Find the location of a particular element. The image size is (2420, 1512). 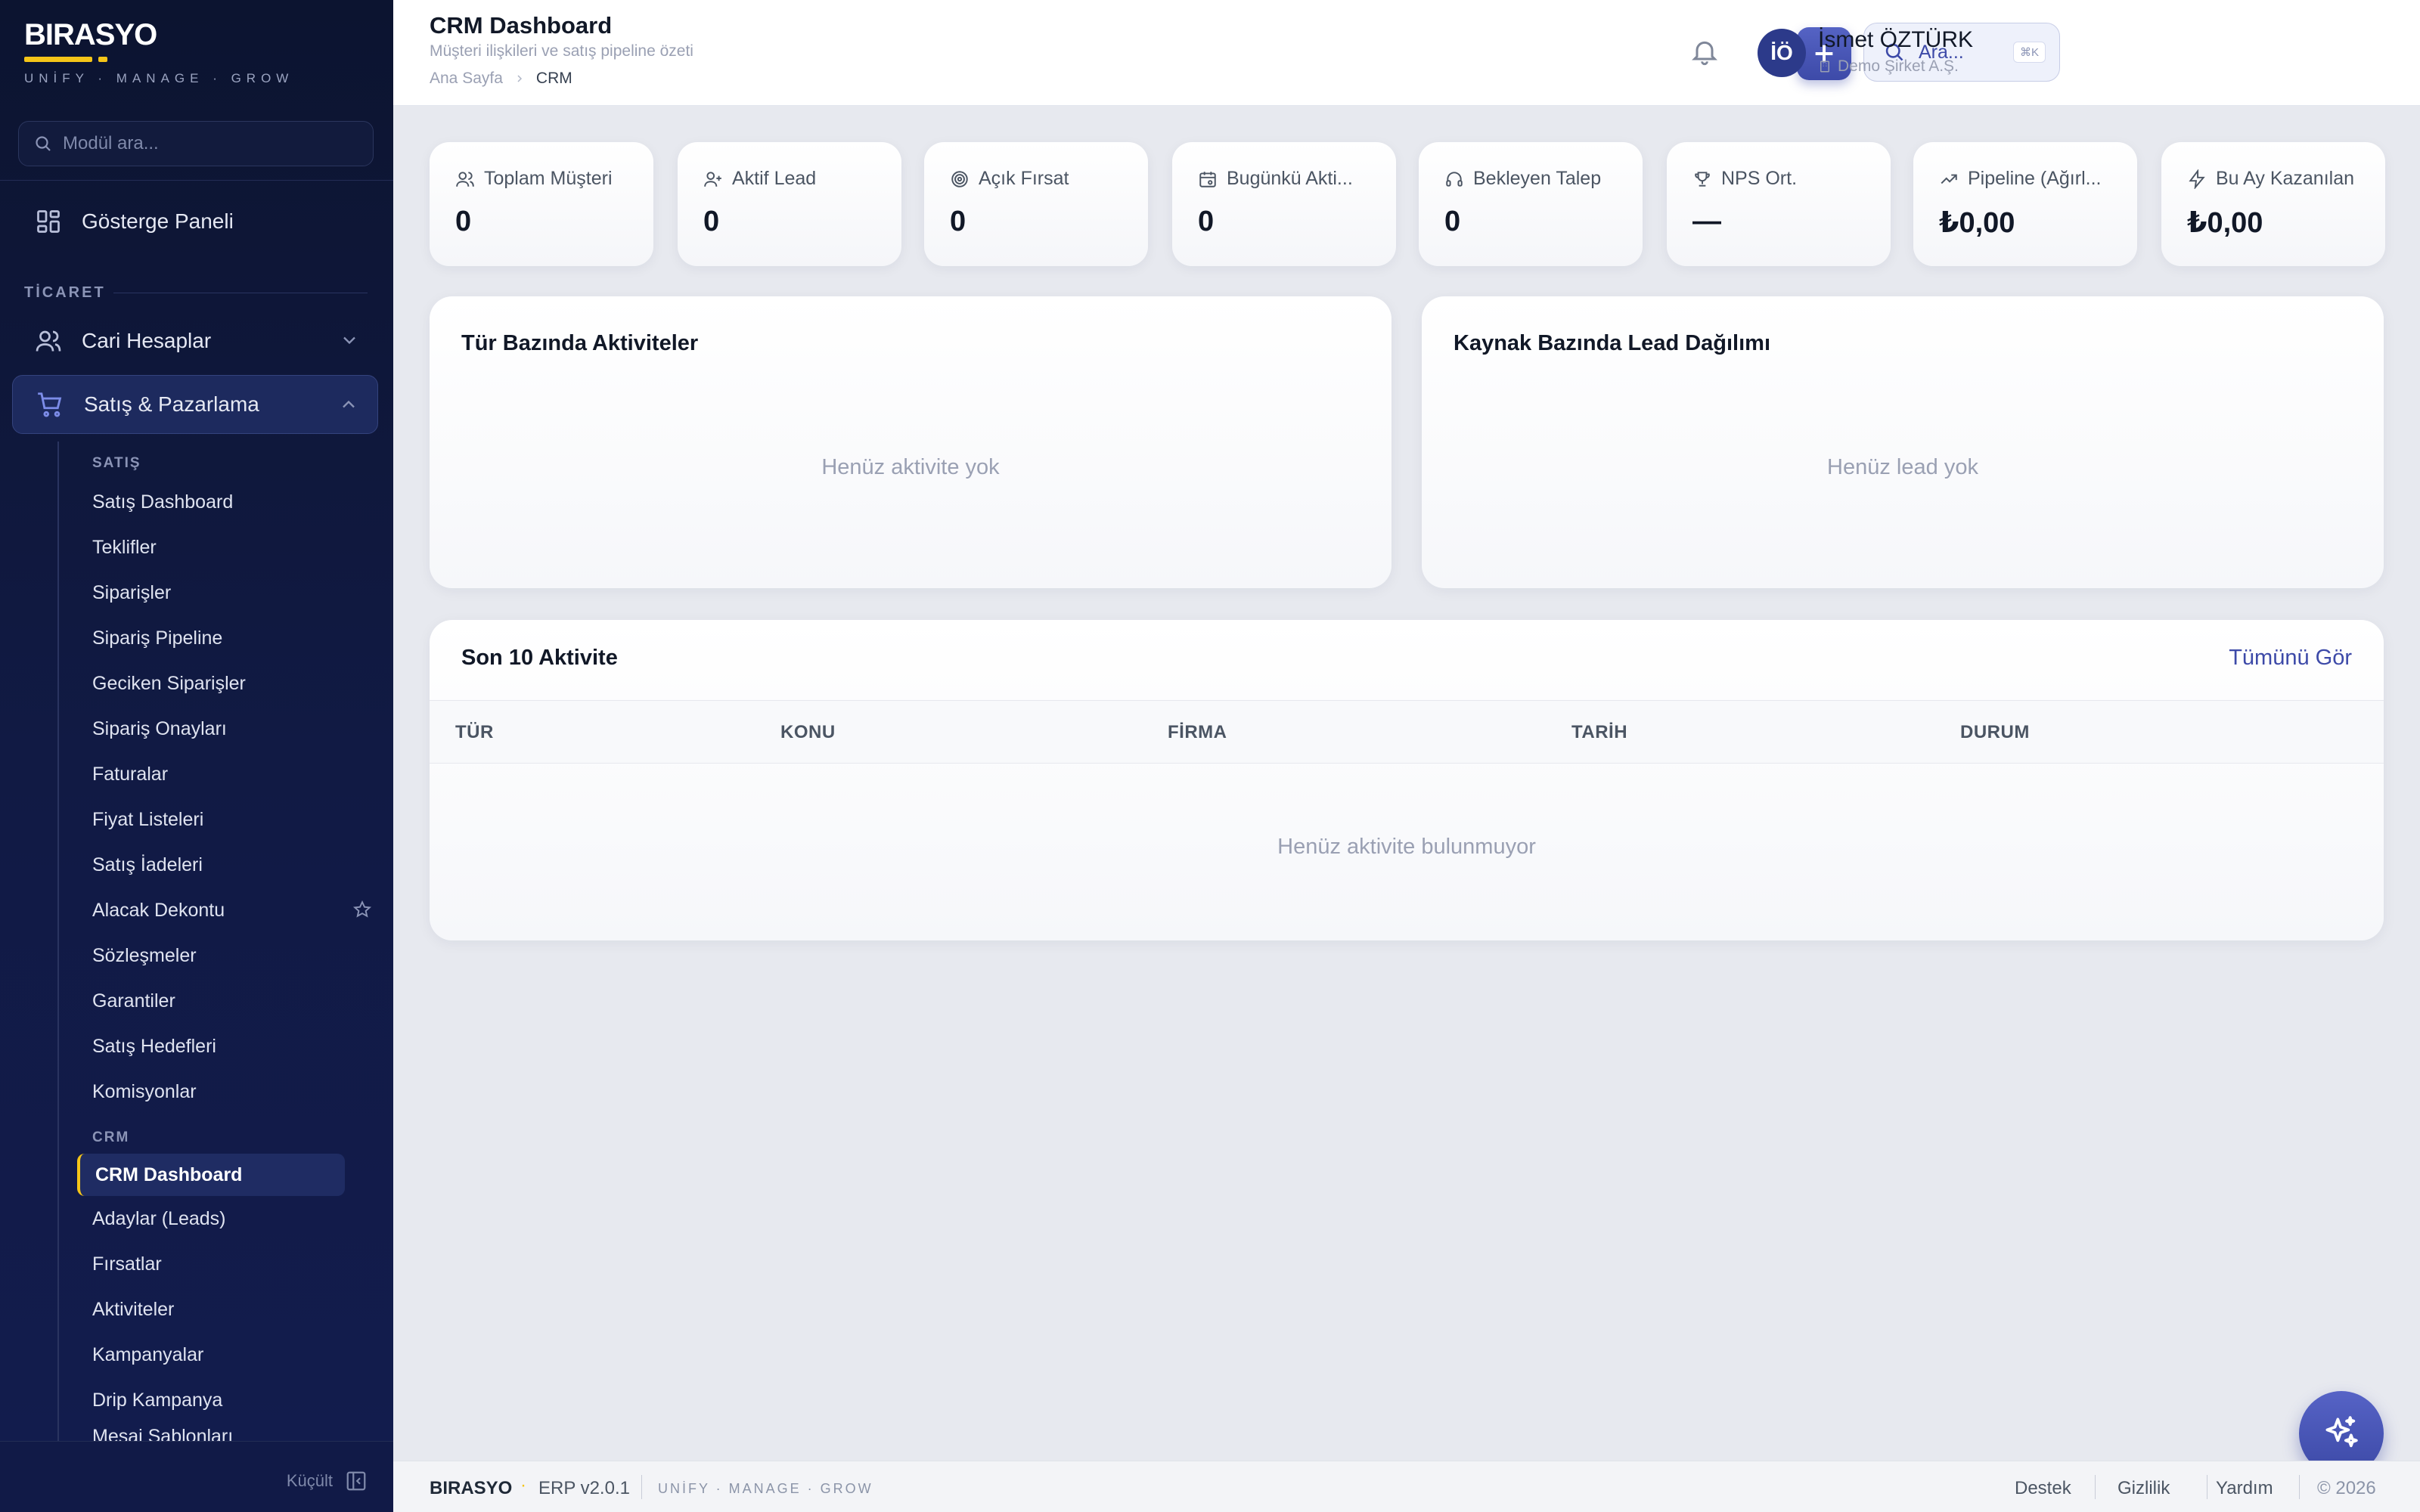

submenu-item: Satış İadeleri is located at coordinates (232, 865).